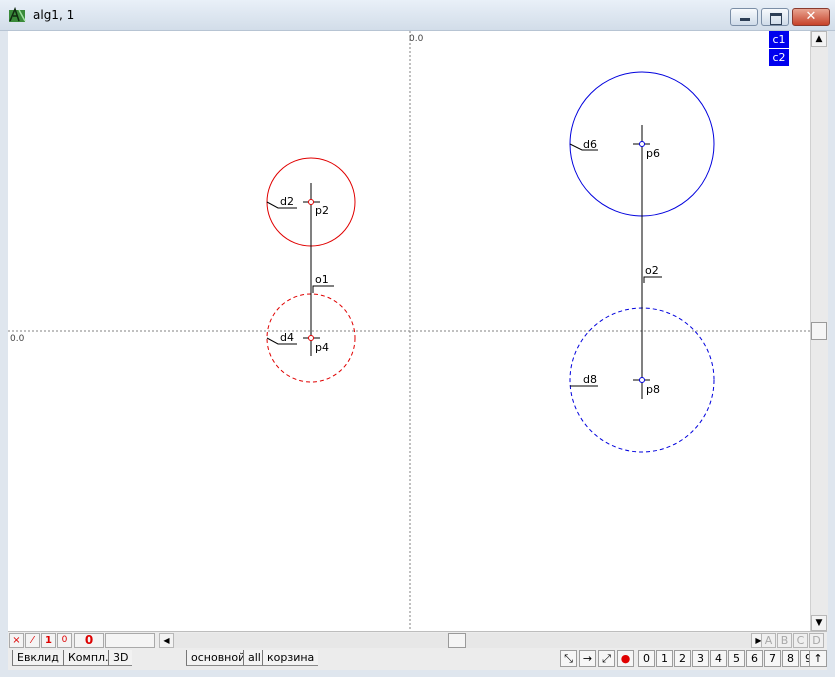 The height and width of the screenshot is (677, 835). What do you see at coordinates (287, 201) in the screenshot?
I see `label-d2: d2` at bounding box center [287, 201].